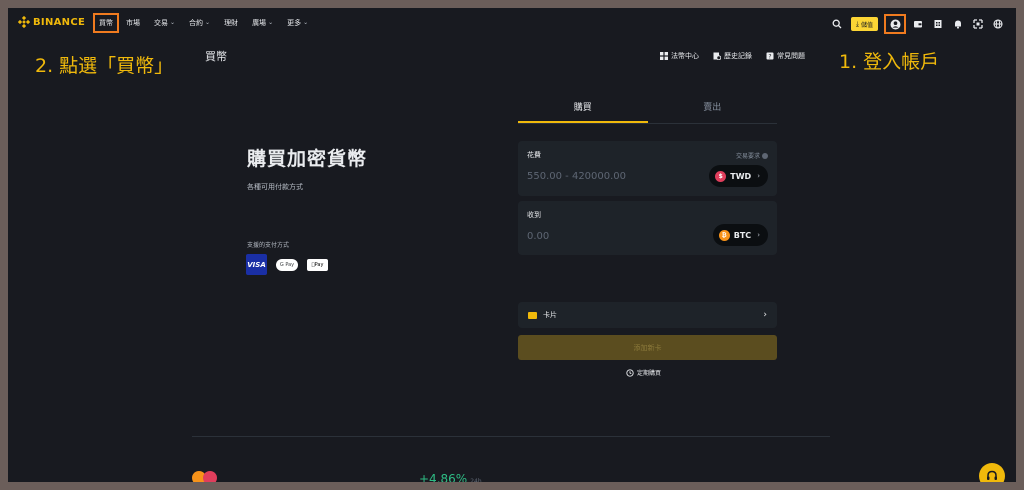 The image size is (1024, 490). I want to click on menu-label: 買幣, so click(106, 23).